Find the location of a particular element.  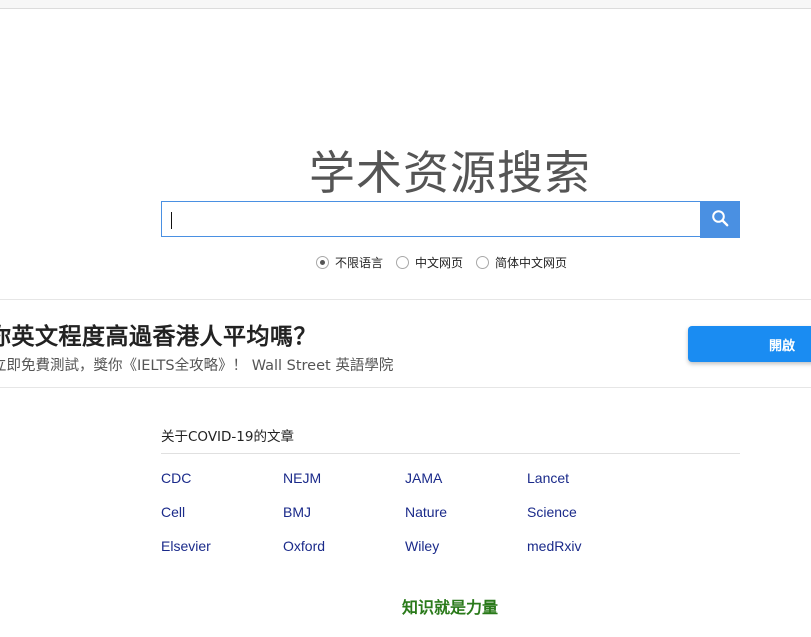

link-science: Science is located at coordinates (588, 512).